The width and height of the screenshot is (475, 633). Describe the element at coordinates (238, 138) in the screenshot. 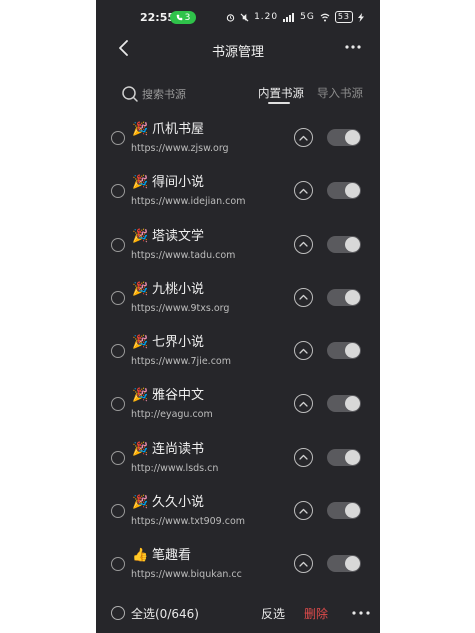

I see `source-row: 🎉 爪机书屋 https://www.zjsw.org` at that location.